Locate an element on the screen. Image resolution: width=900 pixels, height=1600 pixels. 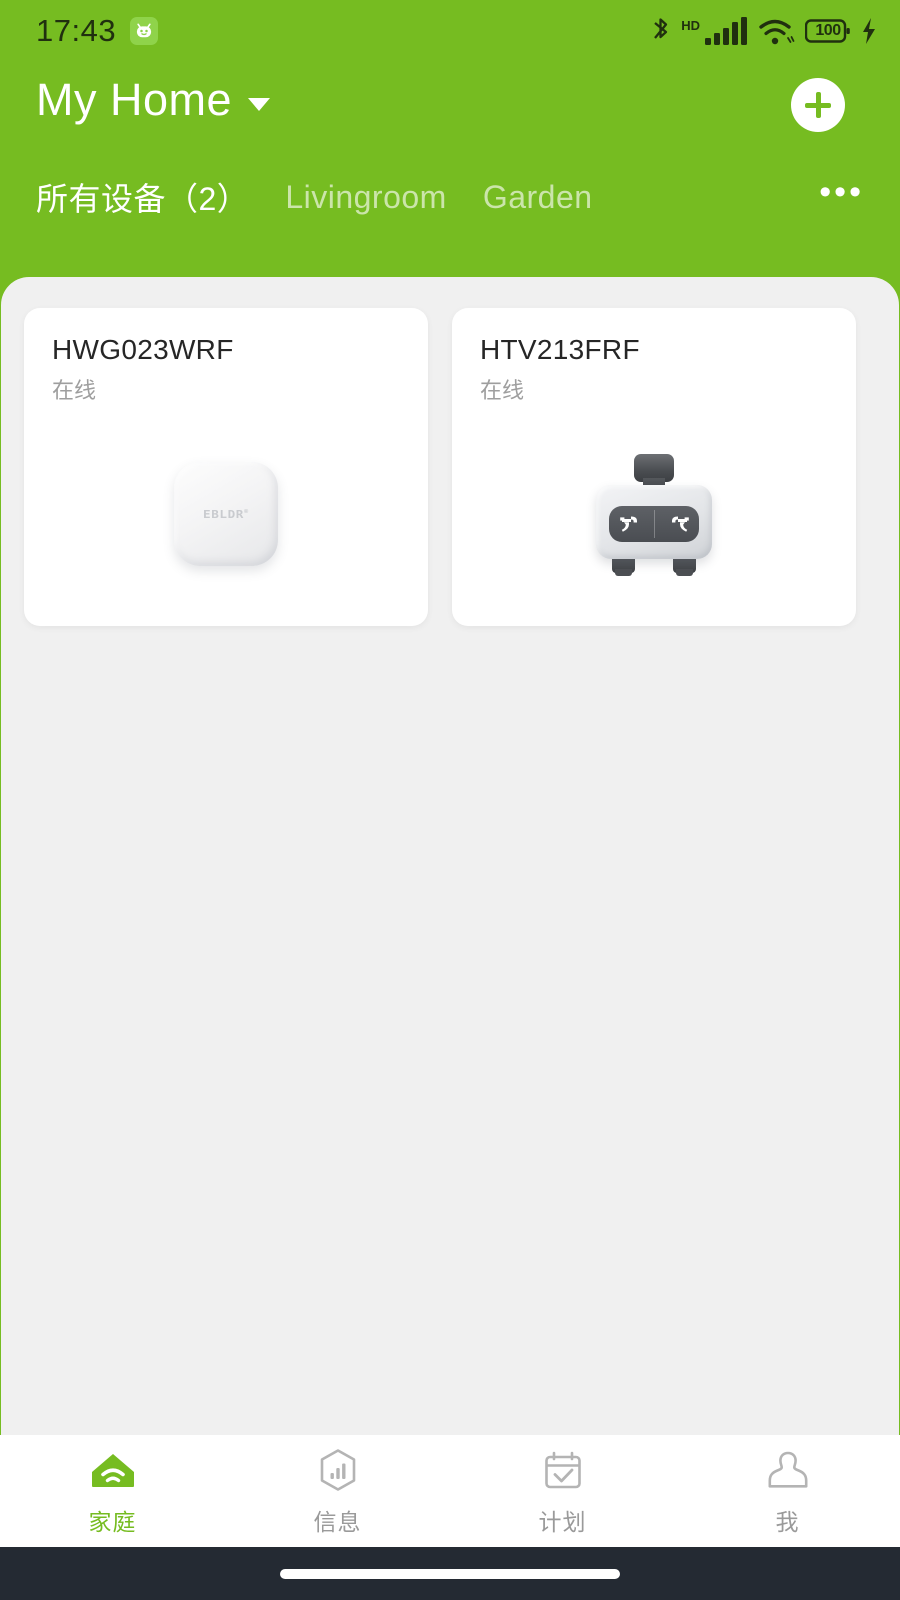
nav-item-home: 家庭 is located at coordinates (112, 1491).